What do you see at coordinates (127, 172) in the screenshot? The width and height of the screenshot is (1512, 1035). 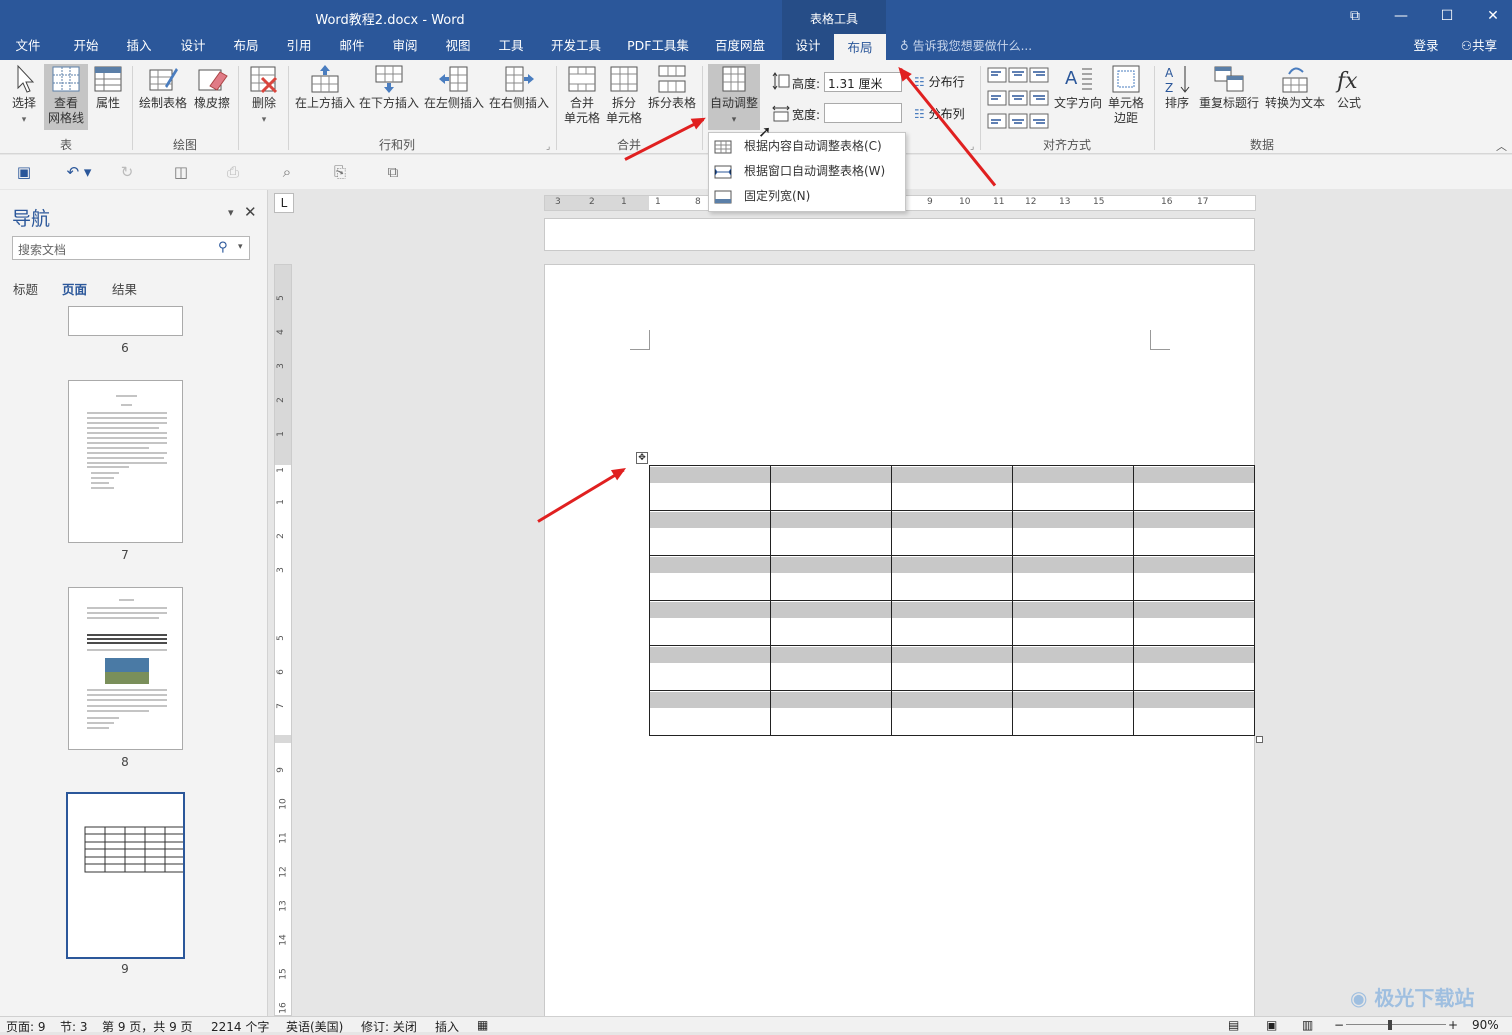 I see `redo-icon: ↻` at bounding box center [127, 172].